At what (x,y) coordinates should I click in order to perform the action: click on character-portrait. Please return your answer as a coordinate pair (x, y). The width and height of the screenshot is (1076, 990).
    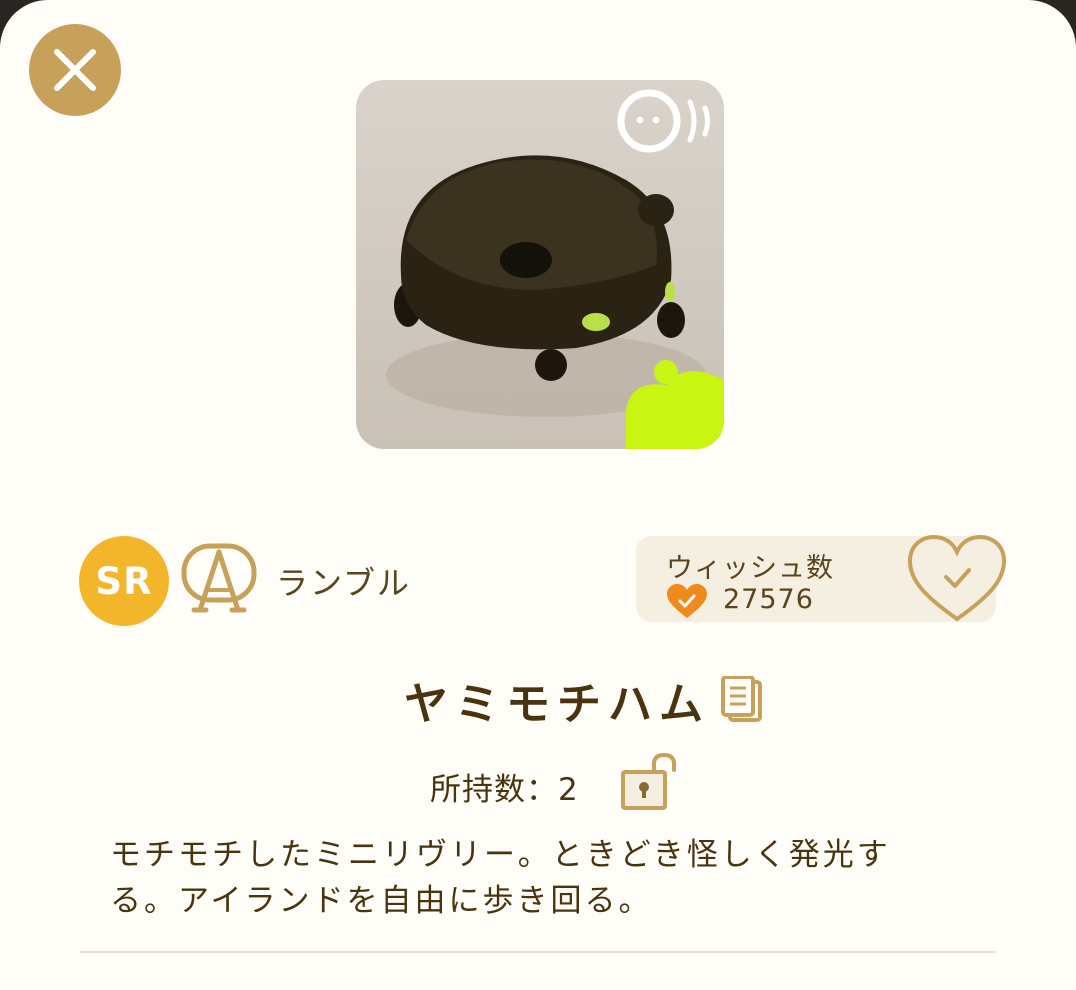
    Looking at the image, I should click on (540, 264).